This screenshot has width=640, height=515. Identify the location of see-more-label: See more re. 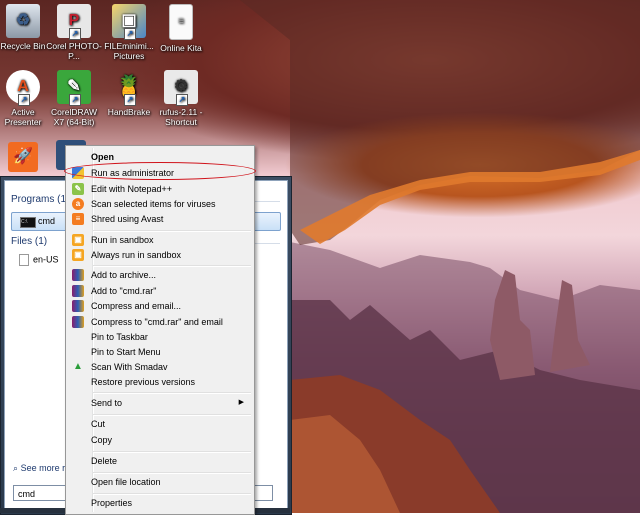
(45, 468).